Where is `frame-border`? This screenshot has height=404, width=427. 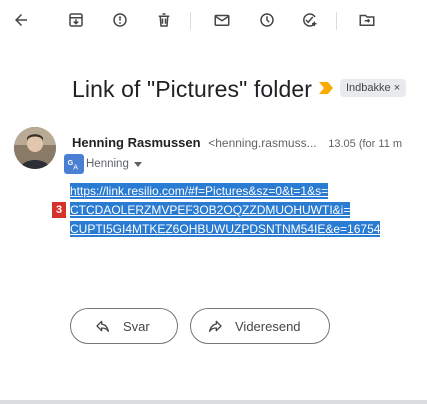
frame-border is located at coordinates (213, 402).